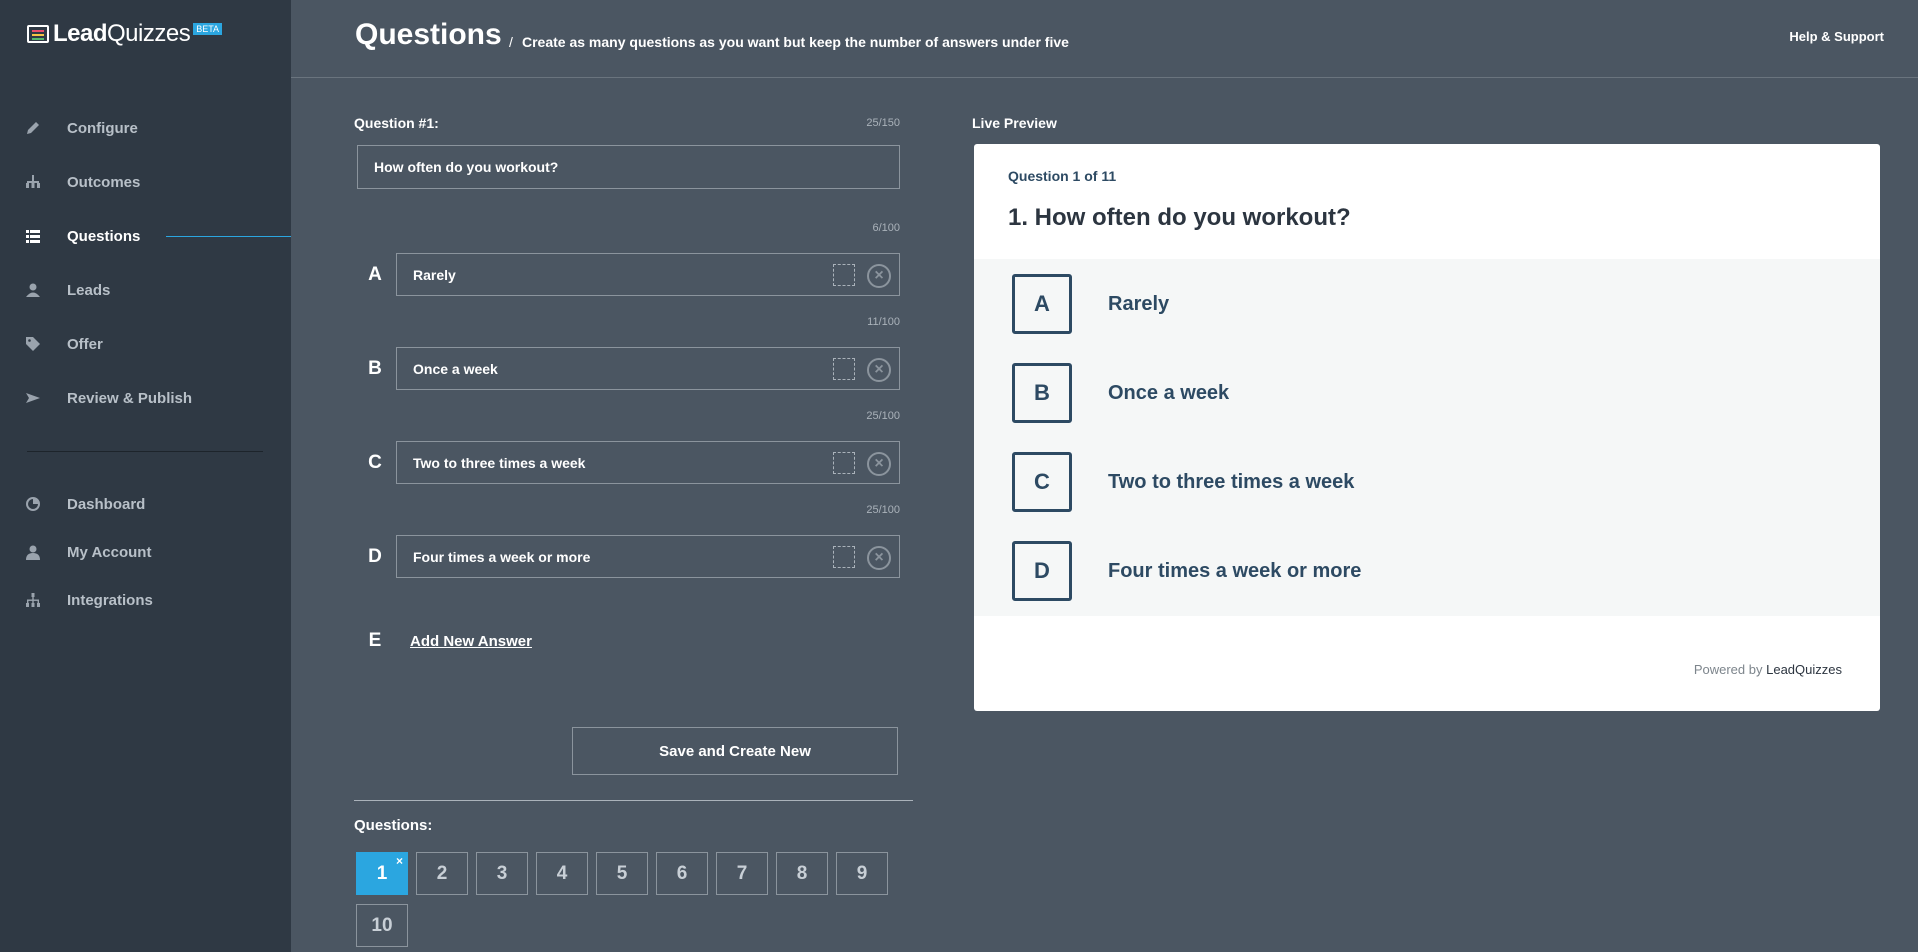 The width and height of the screenshot is (1918, 952). What do you see at coordinates (742, 873) in the screenshot?
I see `question-number-7: 7` at bounding box center [742, 873].